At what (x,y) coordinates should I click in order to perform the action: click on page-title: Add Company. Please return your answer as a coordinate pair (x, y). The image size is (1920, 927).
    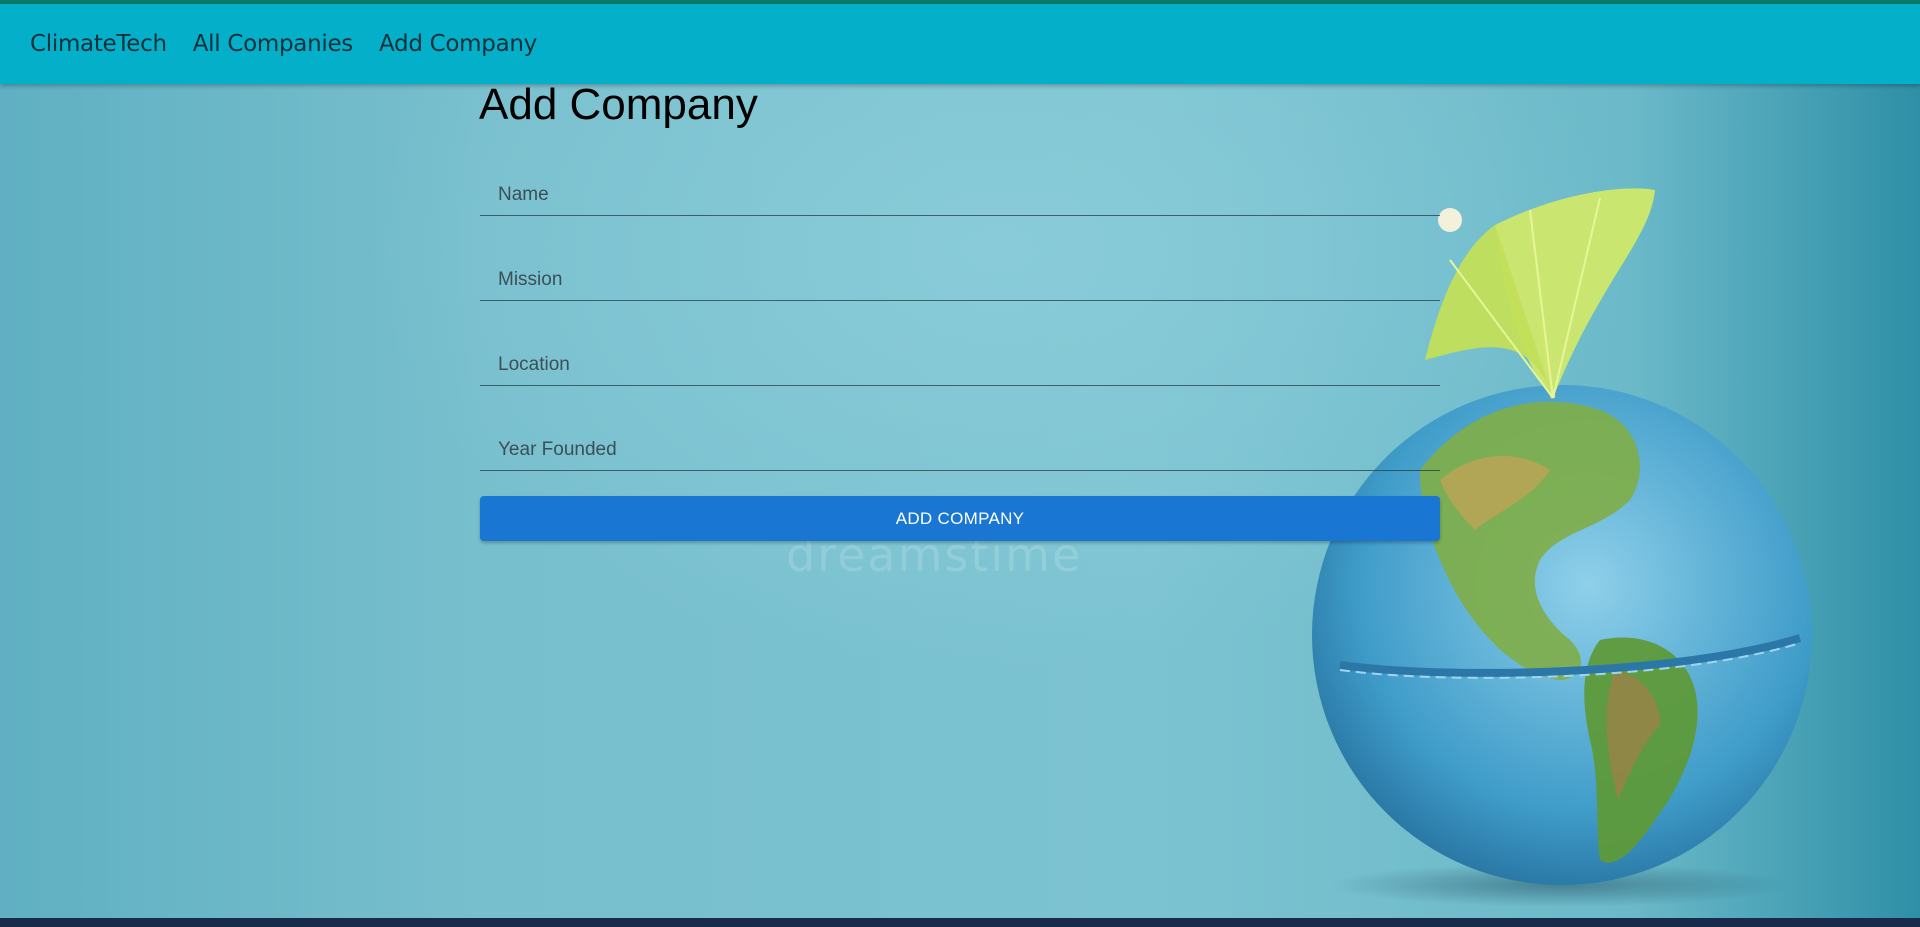
    Looking at the image, I should click on (618, 104).